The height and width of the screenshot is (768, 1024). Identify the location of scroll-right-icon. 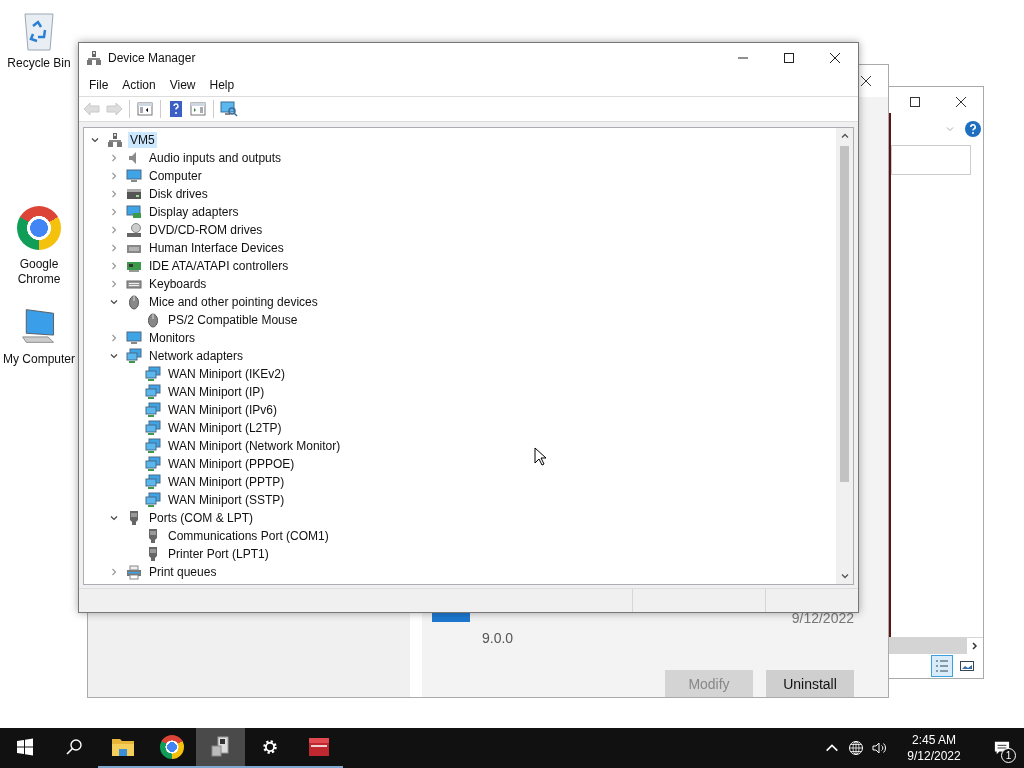
(975, 645).